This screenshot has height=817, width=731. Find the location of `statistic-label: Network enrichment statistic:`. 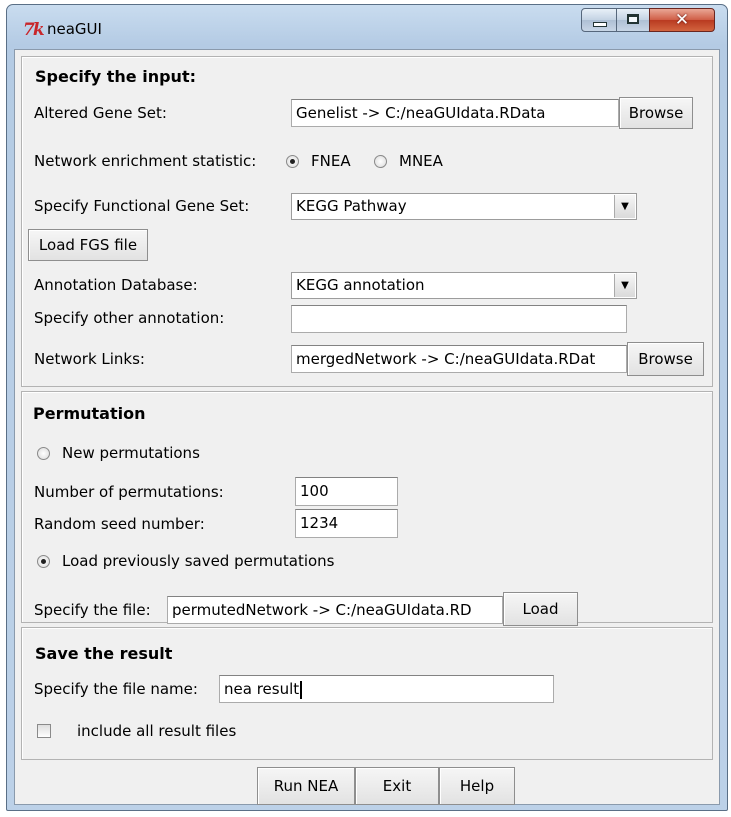

statistic-label: Network enrichment statistic: is located at coordinates (145, 161).